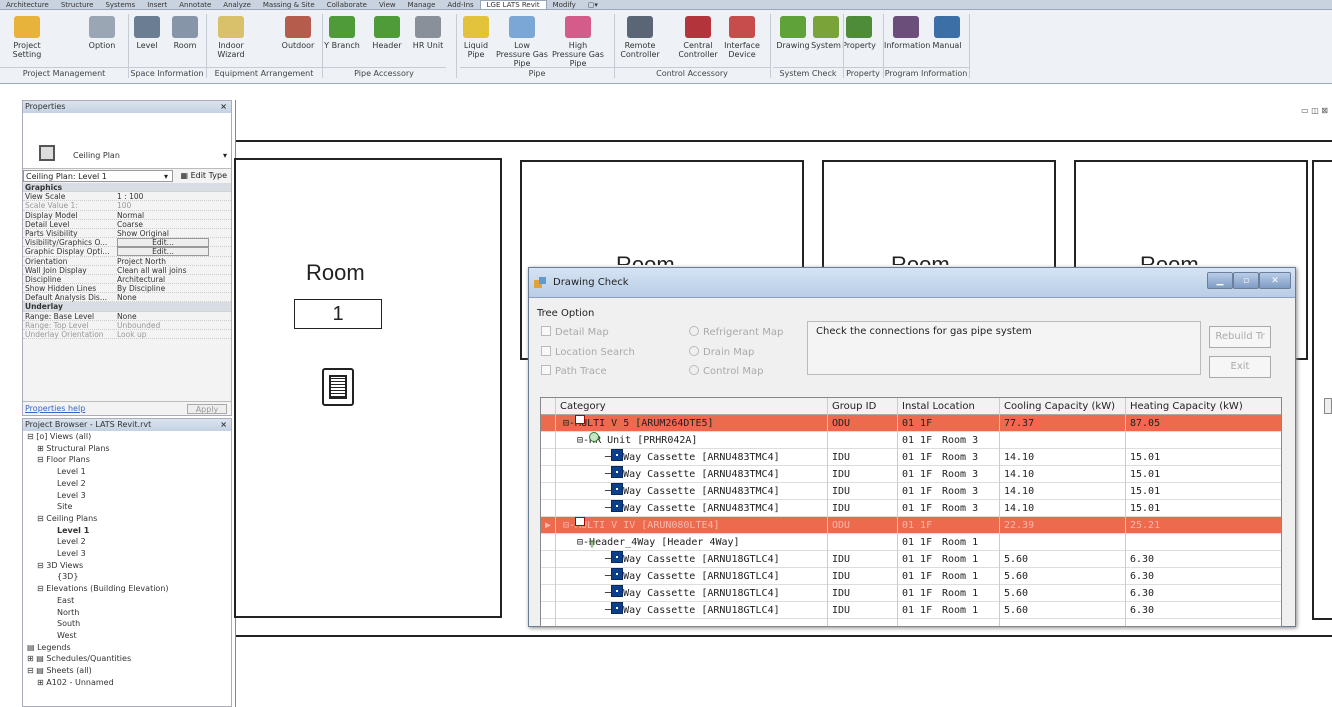 The width and height of the screenshot is (1332, 707). What do you see at coordinates (225, 155) in the screenshot?
I see `chevron-down-icon: ▾` at bounding box center [225, 155].